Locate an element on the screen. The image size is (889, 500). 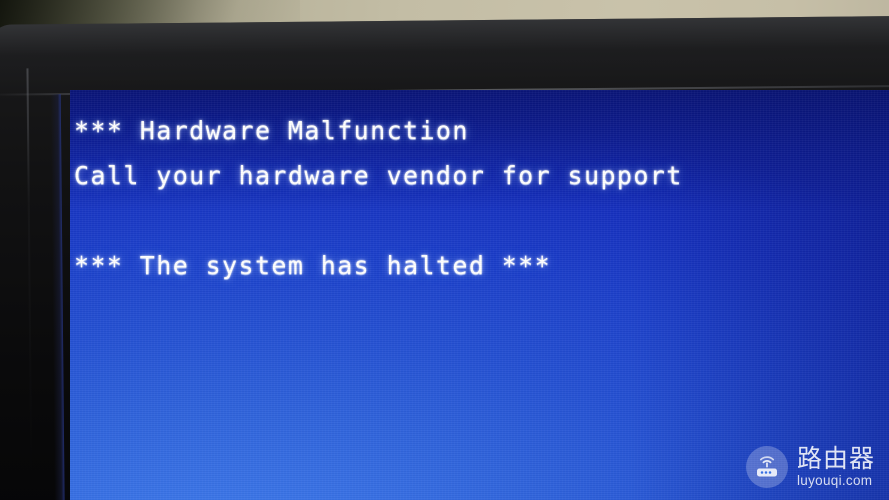
bios-line-system-halted: *** The system has halted *** is located at coordinates (313, 265).